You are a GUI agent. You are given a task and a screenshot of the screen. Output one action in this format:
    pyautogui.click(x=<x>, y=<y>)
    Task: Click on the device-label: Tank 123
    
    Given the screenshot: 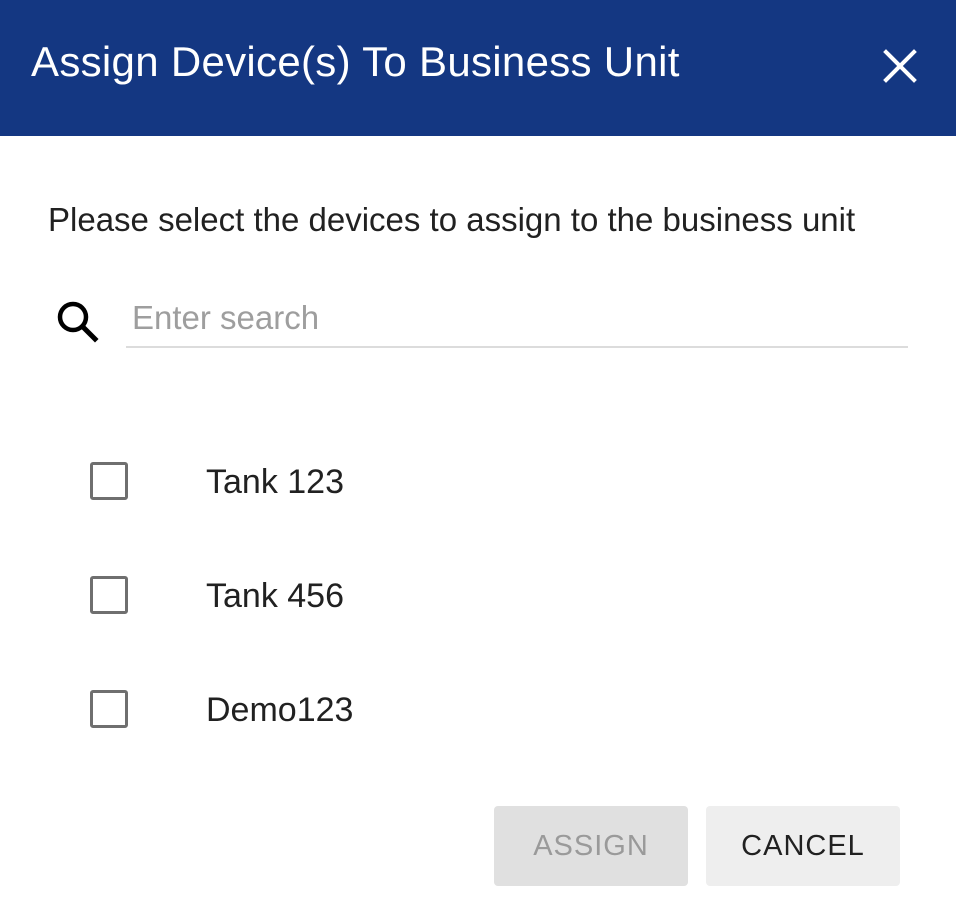 What is the action you would take?
    pyautogui.click(x=275, y=482)
    